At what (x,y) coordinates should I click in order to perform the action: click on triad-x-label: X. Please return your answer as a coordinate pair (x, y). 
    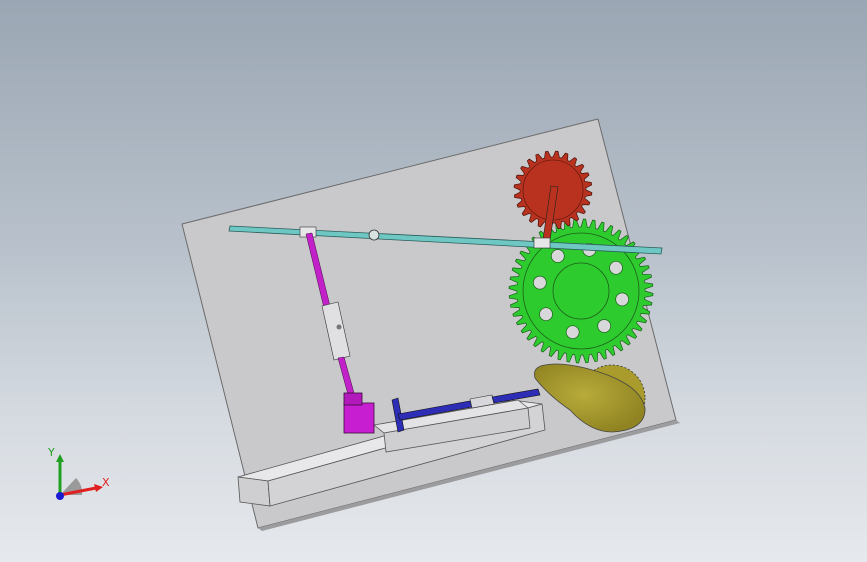
    Looking at the image, I should click on (106, 482).